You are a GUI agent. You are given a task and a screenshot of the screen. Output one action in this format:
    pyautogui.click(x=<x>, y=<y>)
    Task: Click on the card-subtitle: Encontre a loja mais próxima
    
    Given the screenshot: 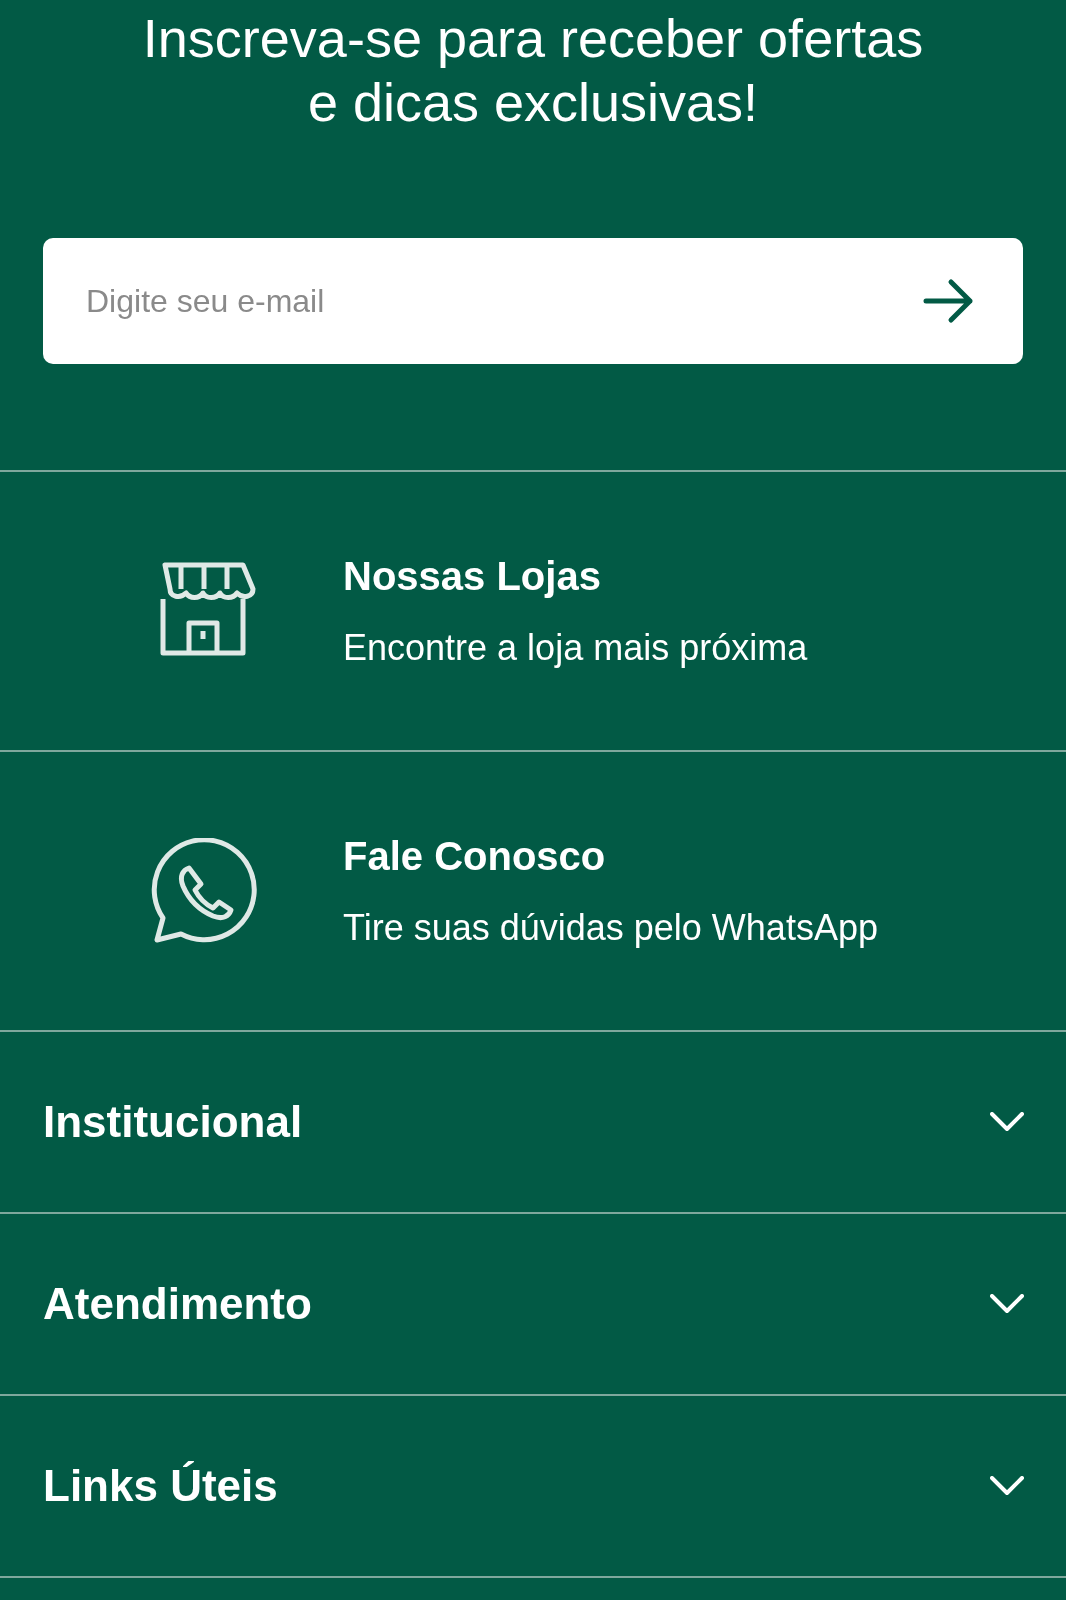 What is the action you would take?
    pyautogui.click(x=575, y=648)
    